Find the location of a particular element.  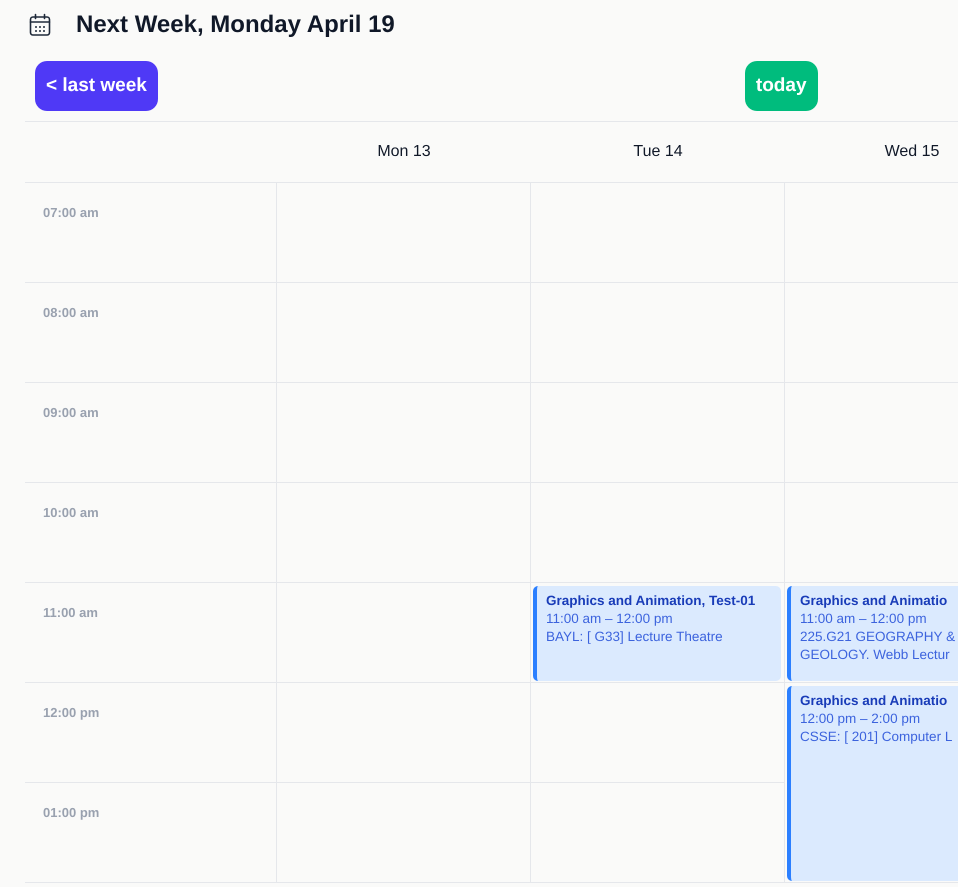

previous-week-button: < last week is located at coordinates (96, 86).